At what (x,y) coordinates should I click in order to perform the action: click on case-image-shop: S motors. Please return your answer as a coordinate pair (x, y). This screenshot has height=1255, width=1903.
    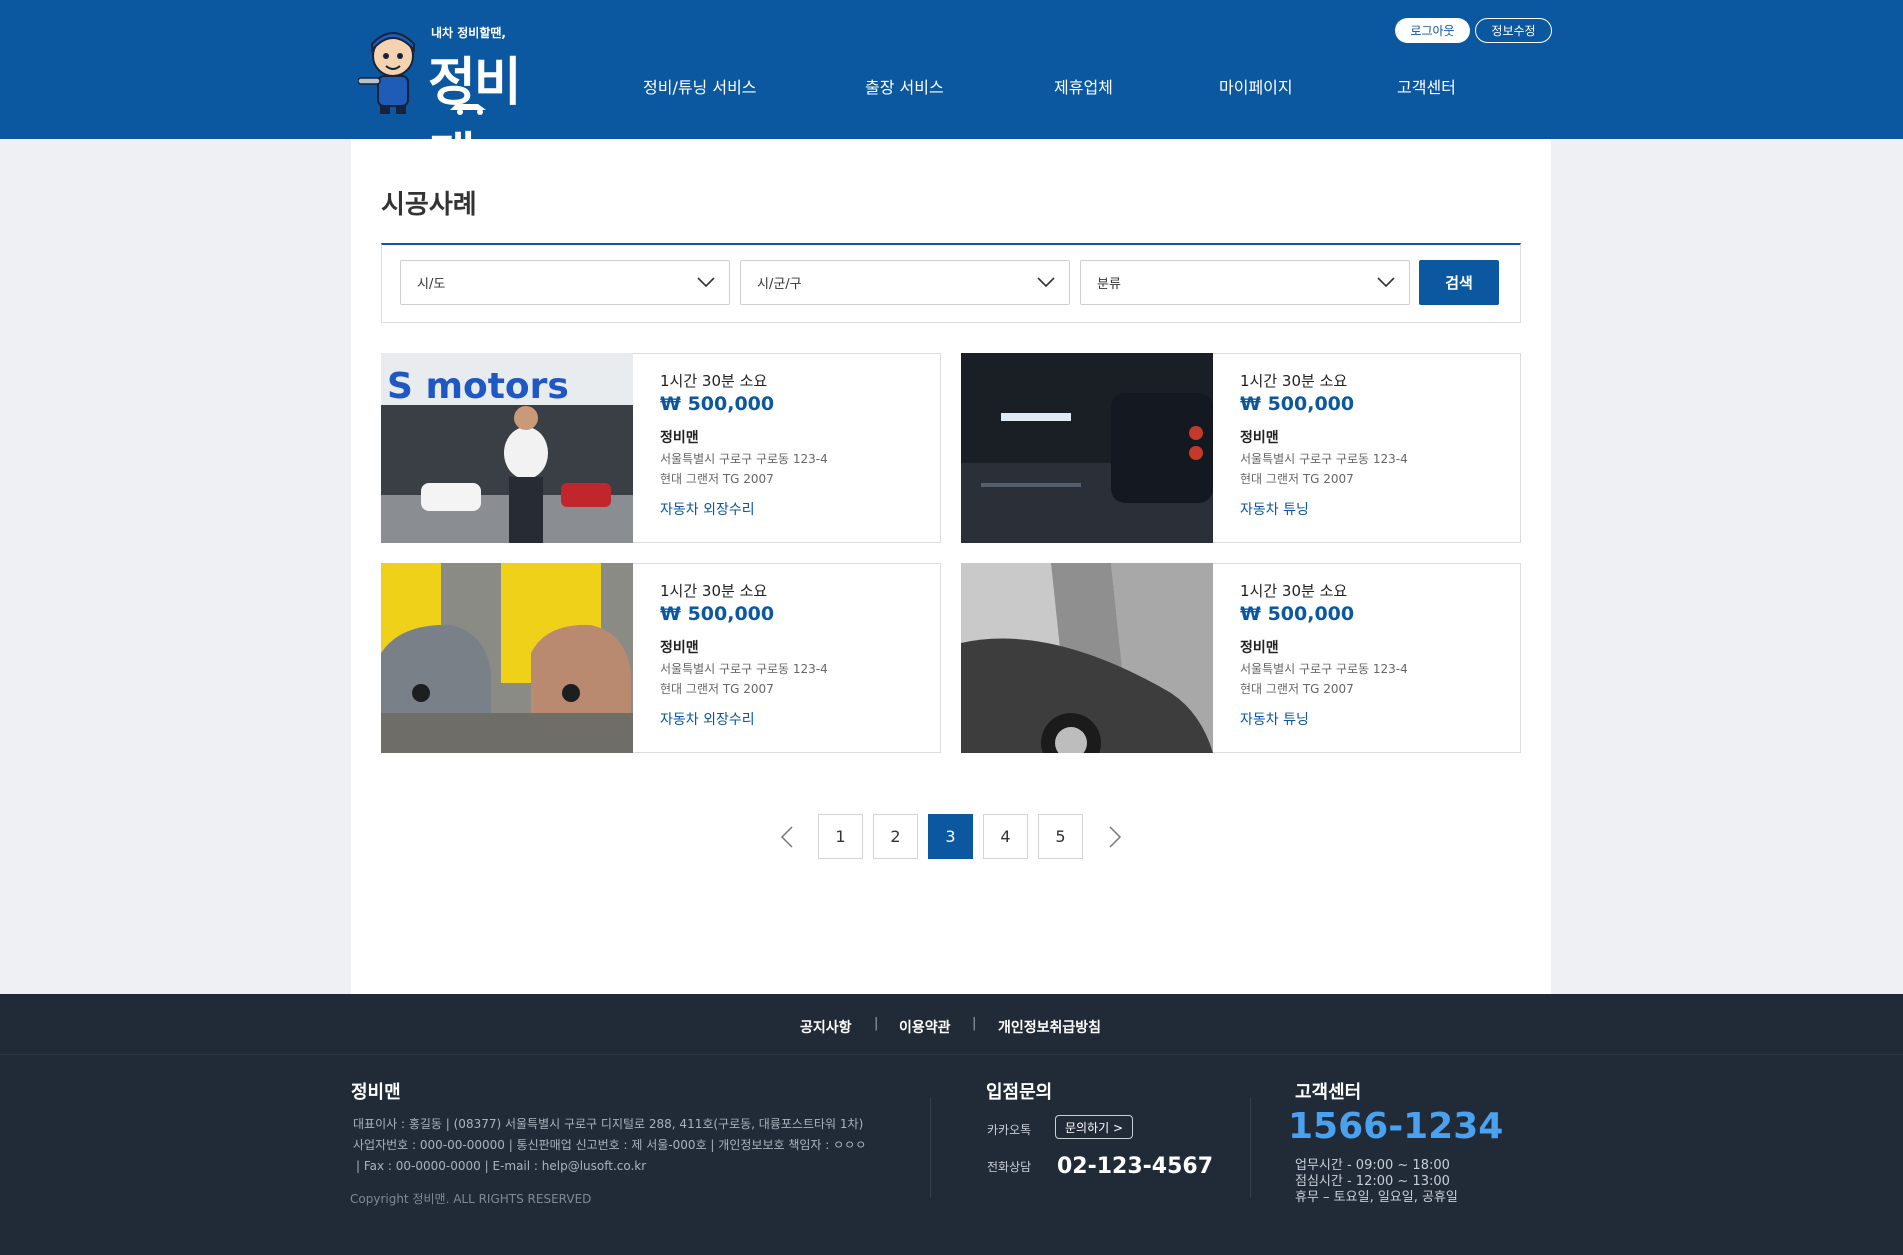
    Looking at the image, I should click on (507, 448).